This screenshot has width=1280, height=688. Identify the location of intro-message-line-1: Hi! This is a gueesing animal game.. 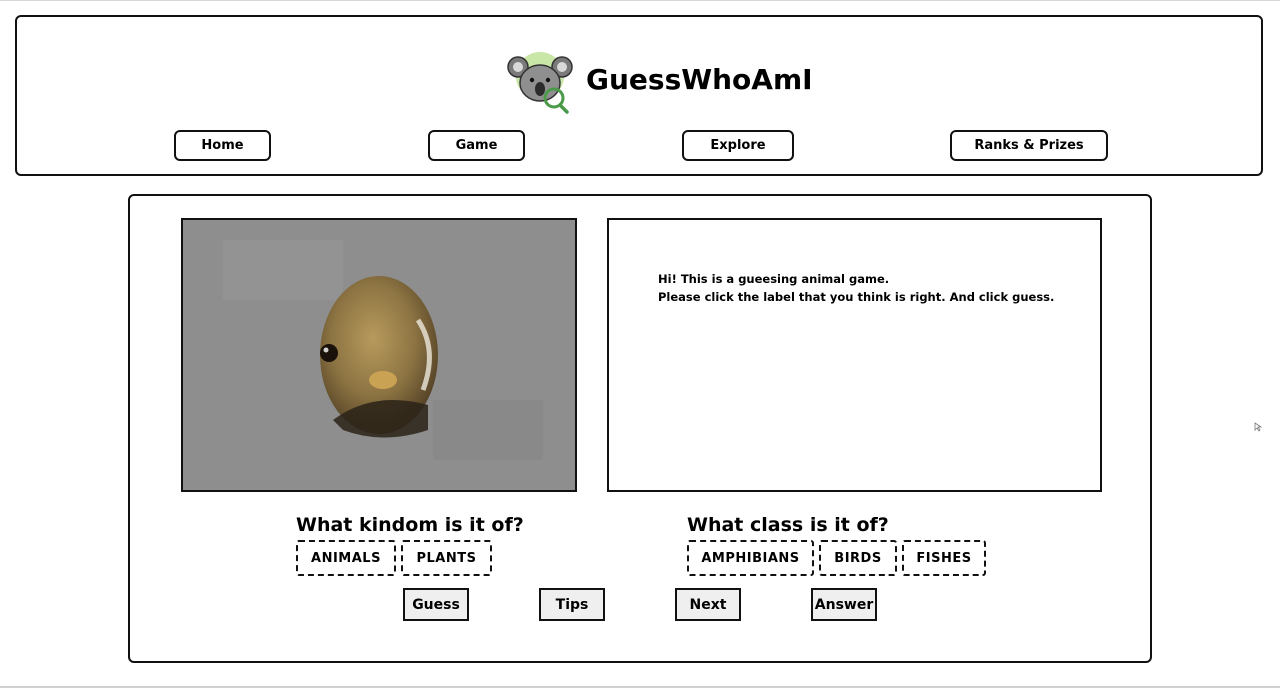
(774, 279).